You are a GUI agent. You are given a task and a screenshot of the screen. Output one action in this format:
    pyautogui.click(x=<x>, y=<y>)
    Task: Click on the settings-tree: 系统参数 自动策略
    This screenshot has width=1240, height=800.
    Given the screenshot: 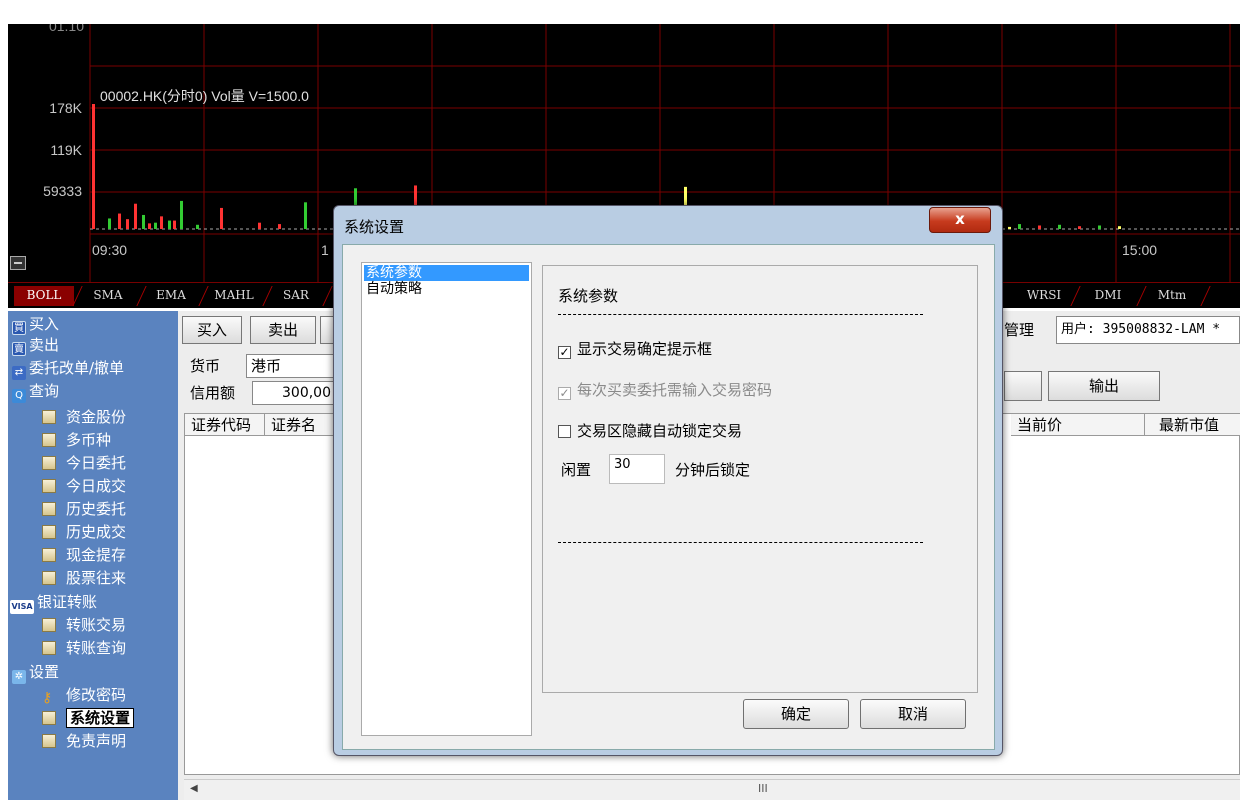 What is the action you would take?
    pyautogui.click(x=446, y=499)
    